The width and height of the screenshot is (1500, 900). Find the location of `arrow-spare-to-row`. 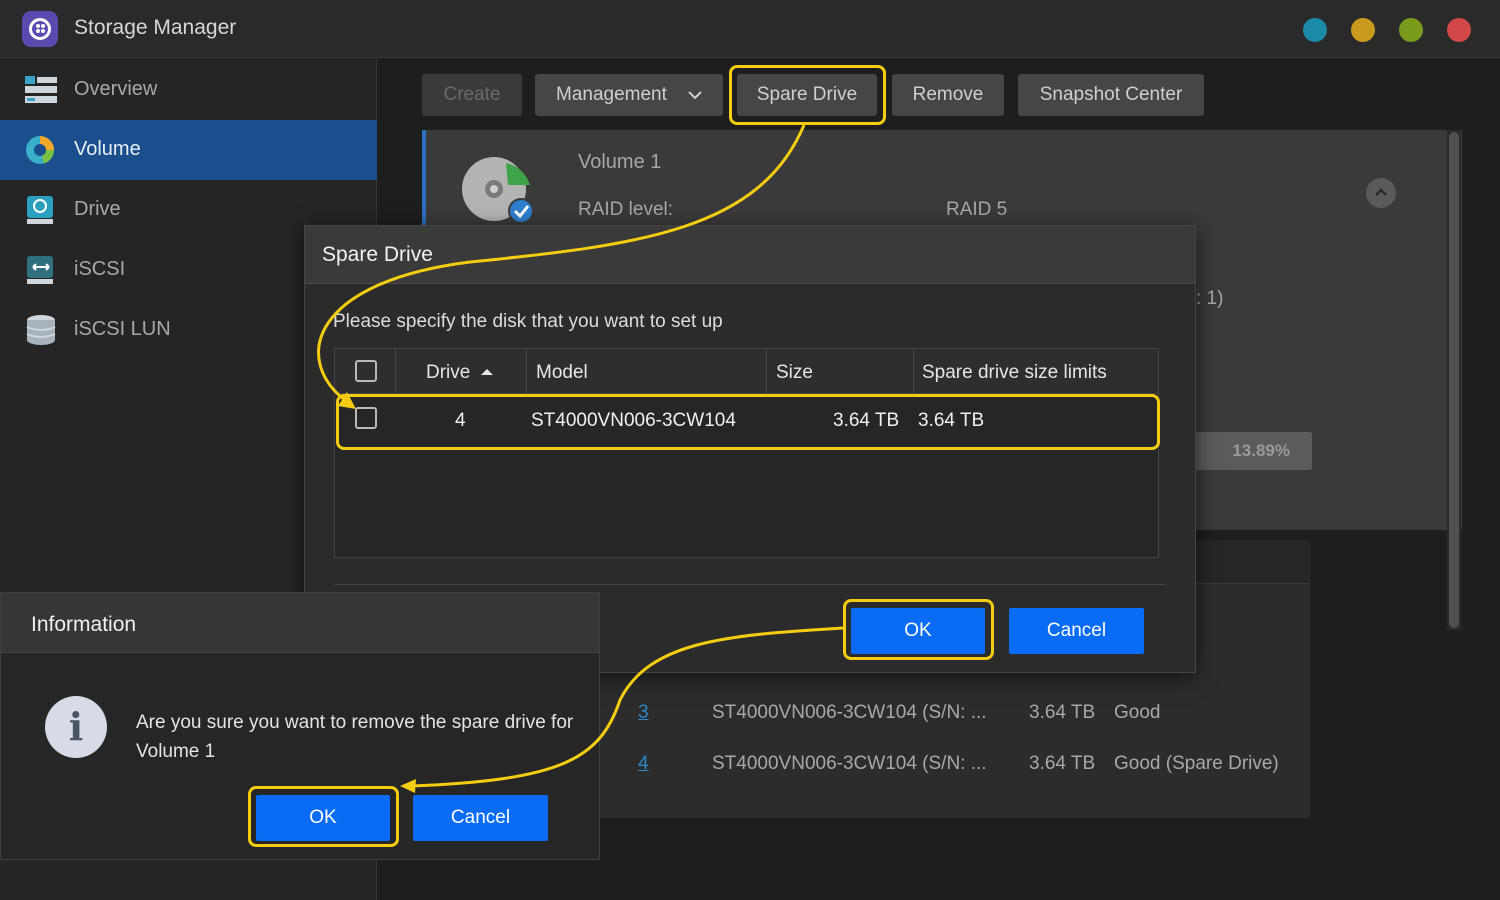

arrow-spare-to-row is located at coordinates (561, 263).